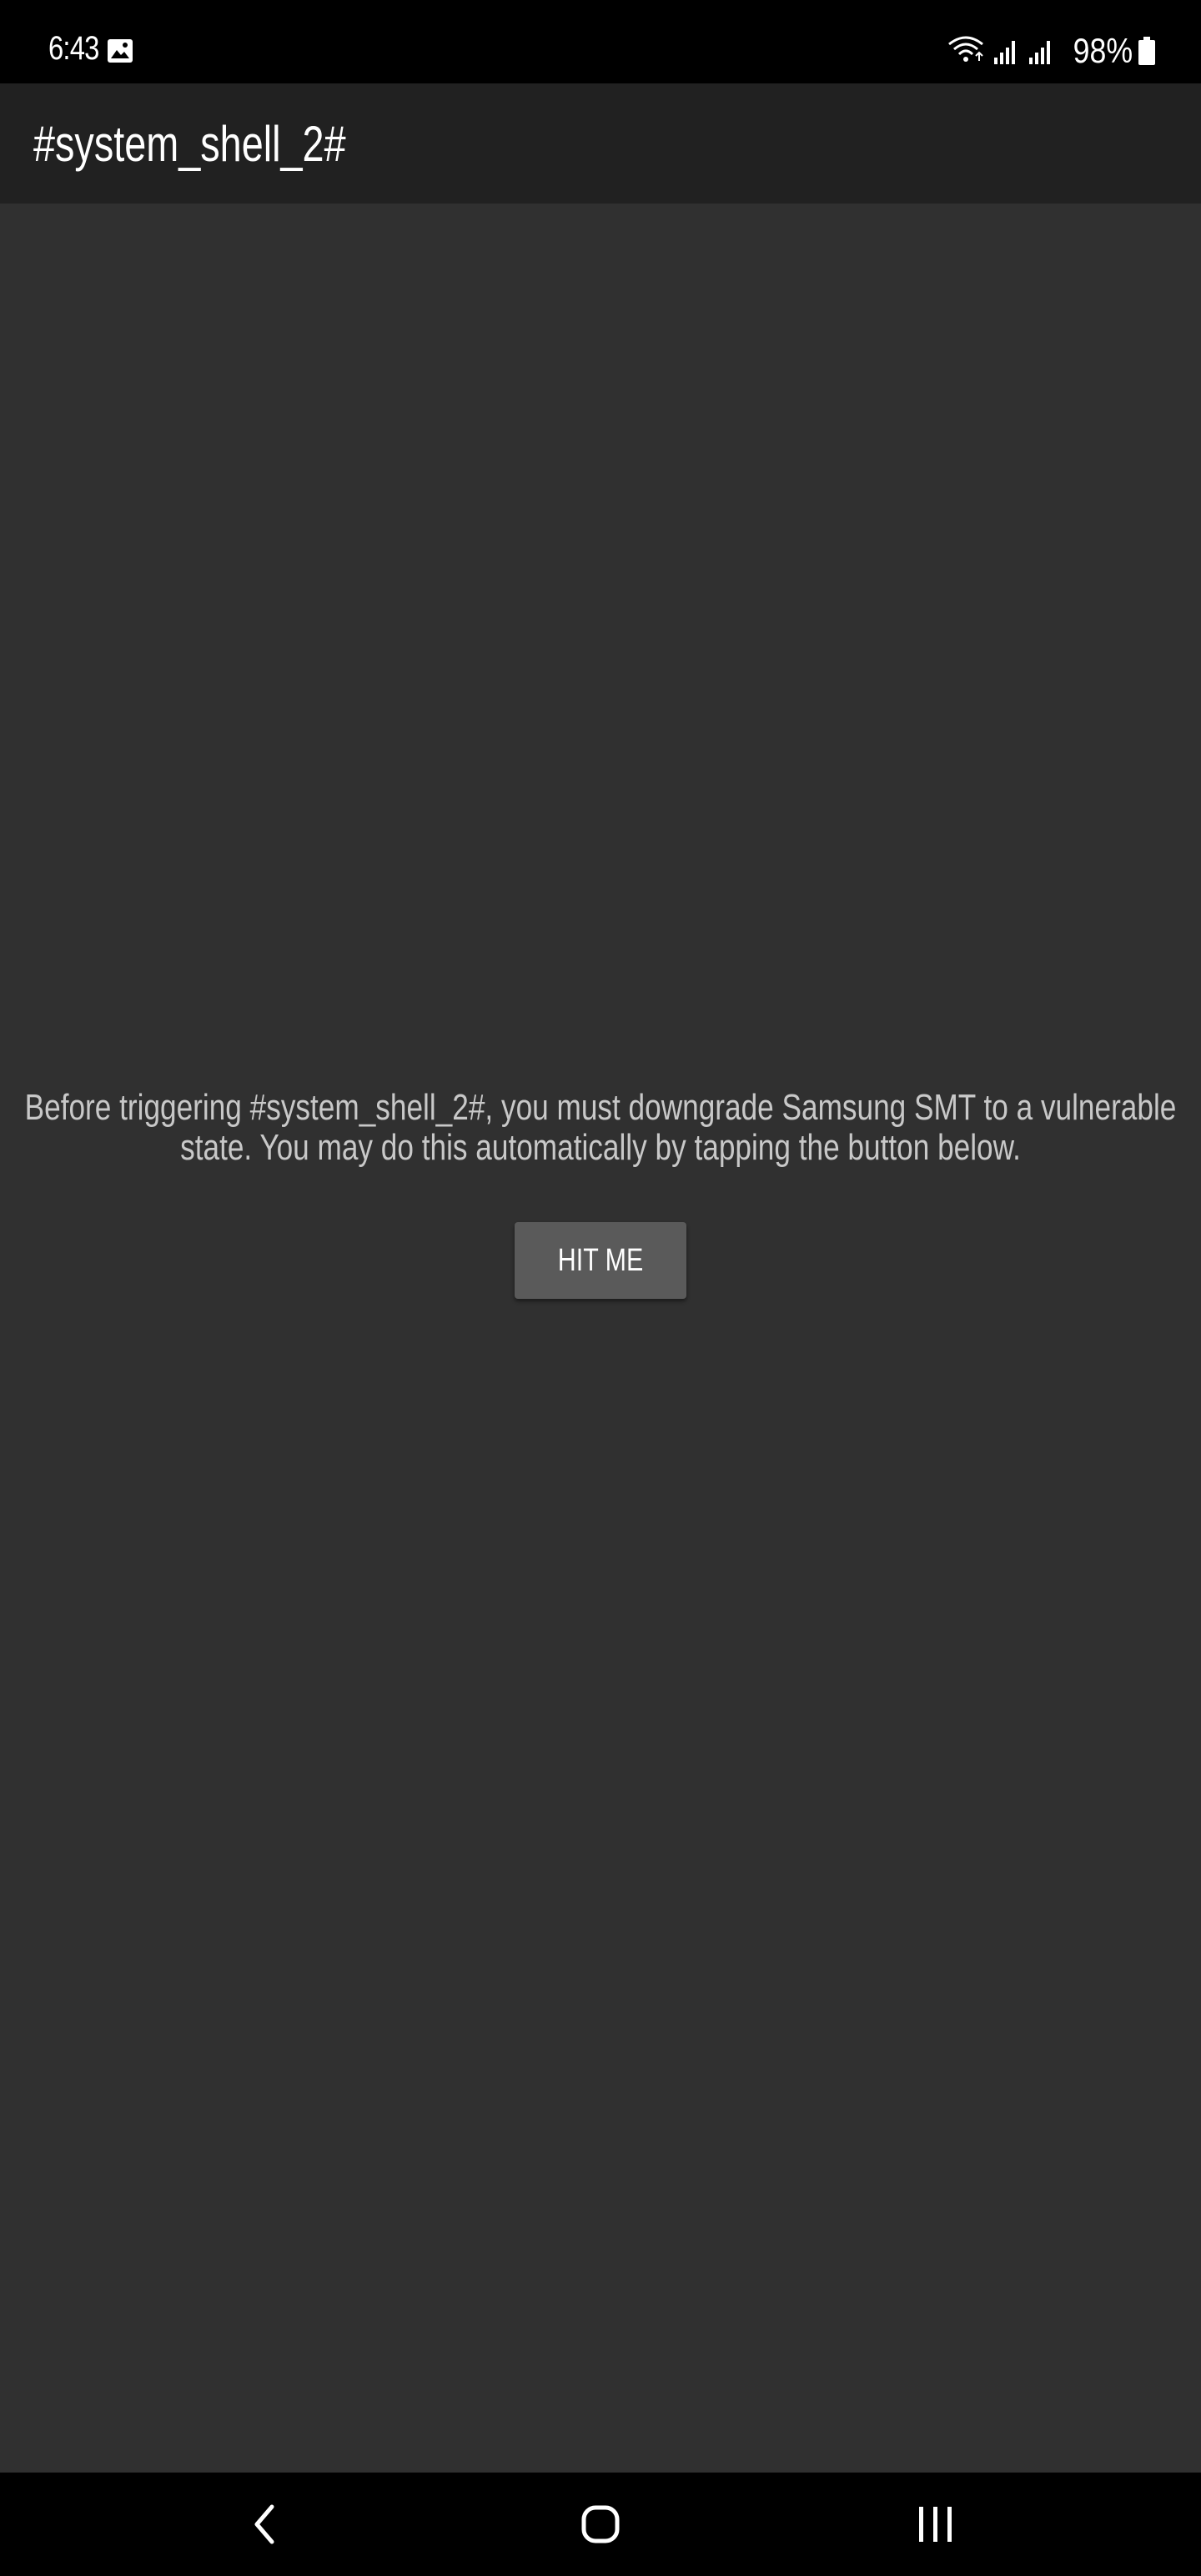 The width and height of the screenshot is (1201, 2576). I want to click on recents-button, so click(936, 2524).